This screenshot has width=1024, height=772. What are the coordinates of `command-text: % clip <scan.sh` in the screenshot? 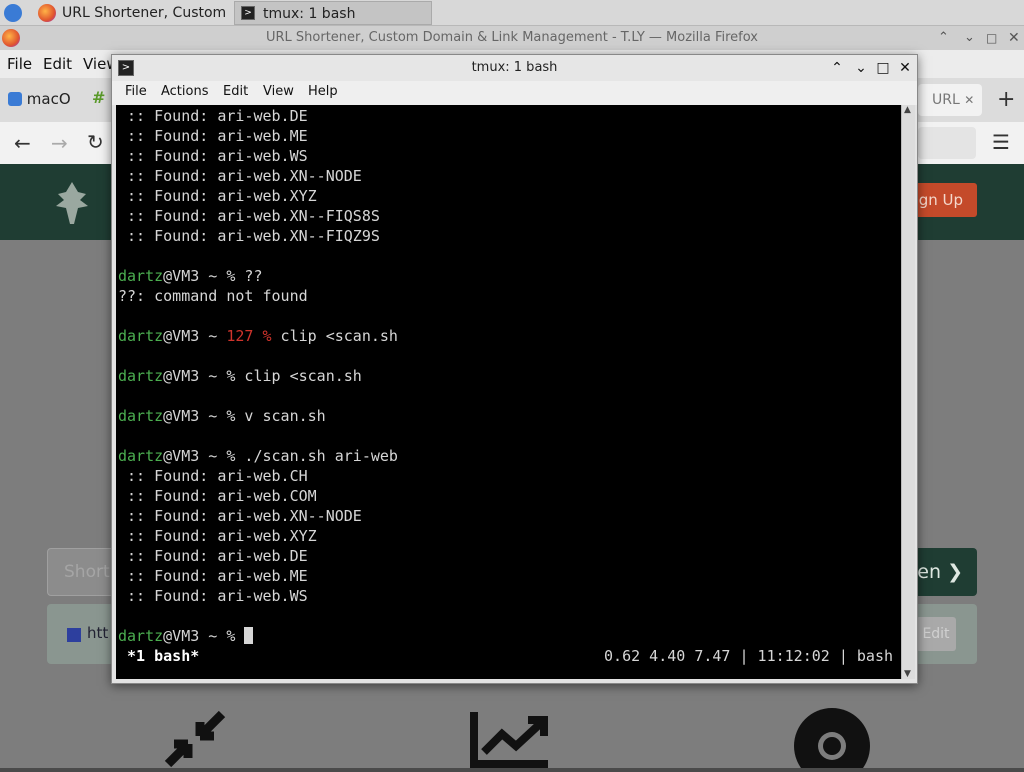 It's located at (294, 376).